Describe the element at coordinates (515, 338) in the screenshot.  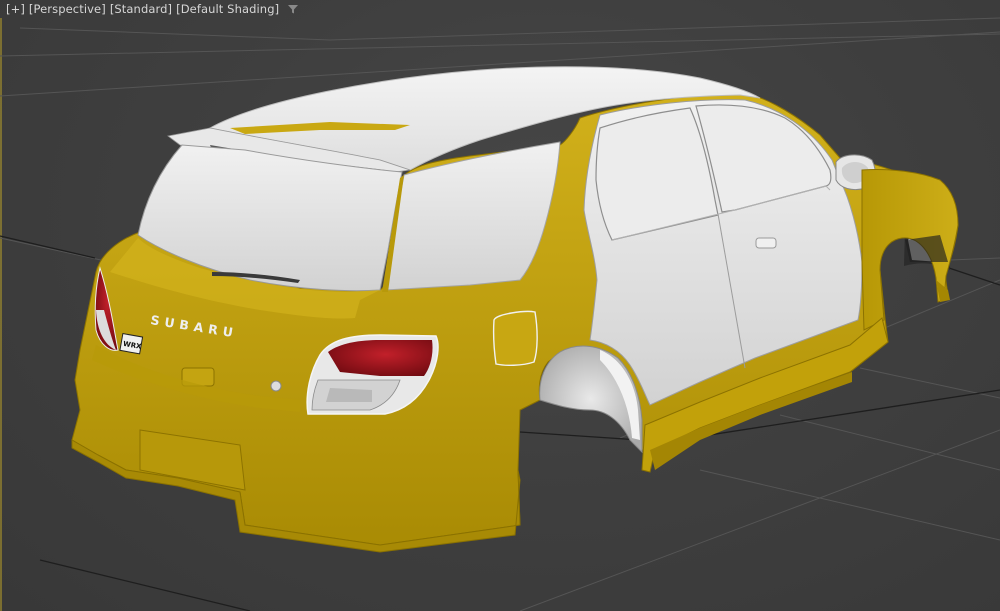
I see `fuel-door` at that location.